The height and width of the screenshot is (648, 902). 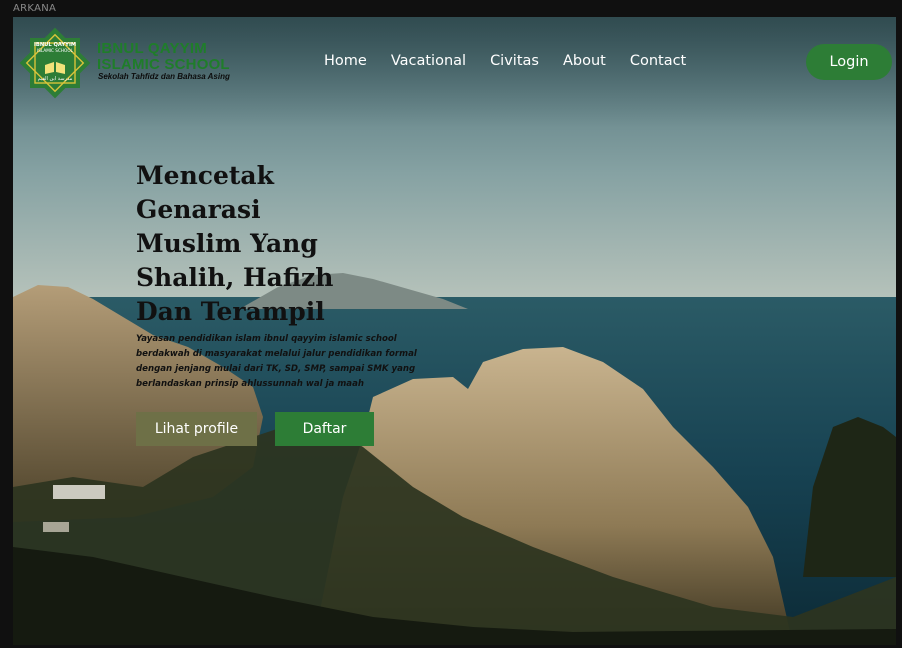 What do you see at coordinates (428, 61) in the screenshot?
I see `nav-link-vacational: Vacational` at bounding box center [428, 61].